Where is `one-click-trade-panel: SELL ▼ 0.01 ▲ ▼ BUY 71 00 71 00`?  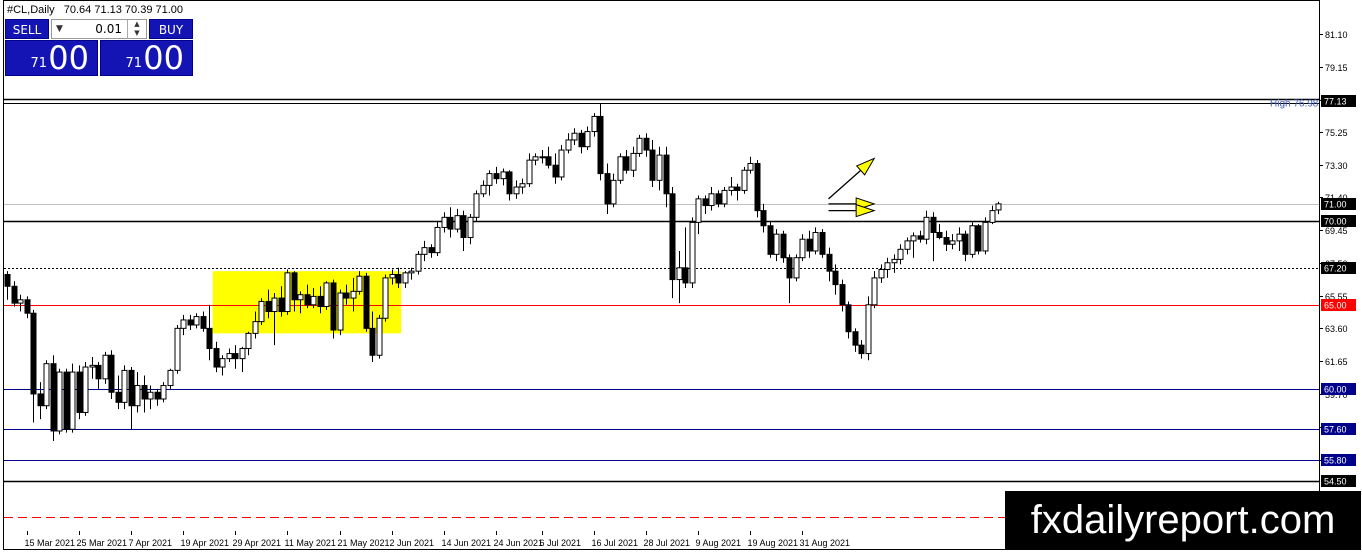 one-click-trade-panel: SELL ▼ 0.01 ▲ ▼ BUY 71 00 71 00 is located at coordinates (99, 48).